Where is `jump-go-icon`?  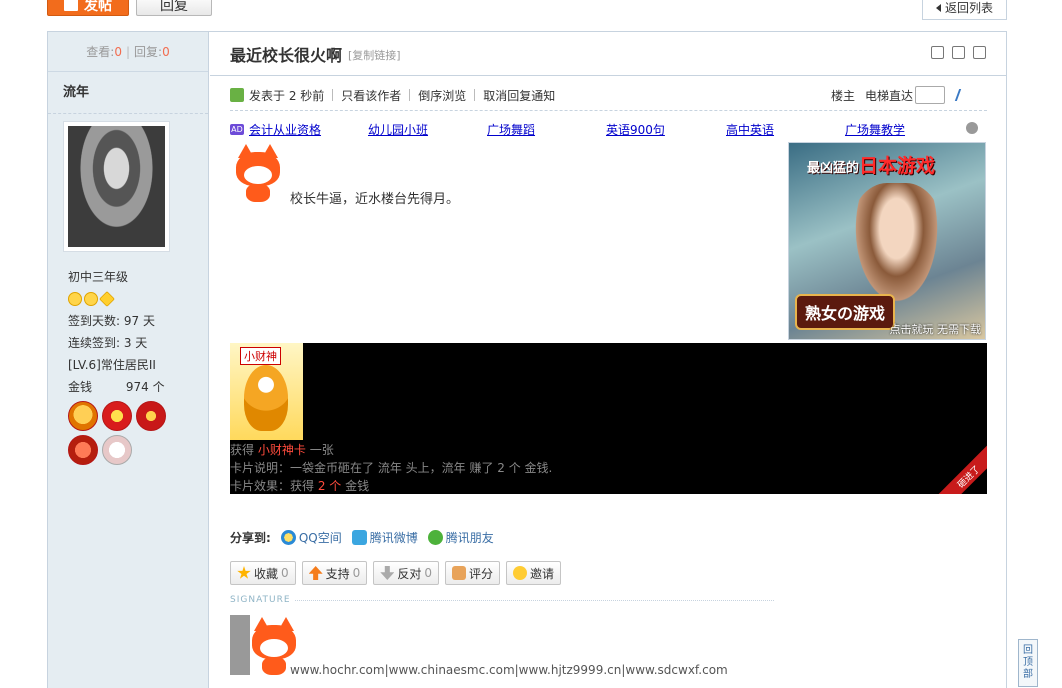
jump-go-icon is located at coordinates (962, 95).